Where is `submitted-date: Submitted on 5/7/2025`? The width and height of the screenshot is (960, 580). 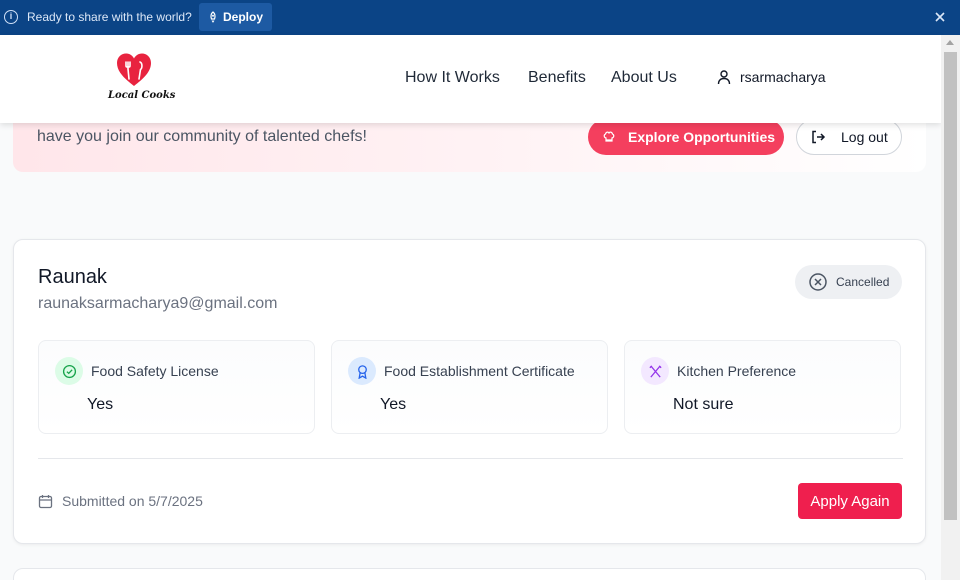 submitted-date: Submitted on 5/7/2025 is located at coordinates (120, 501).